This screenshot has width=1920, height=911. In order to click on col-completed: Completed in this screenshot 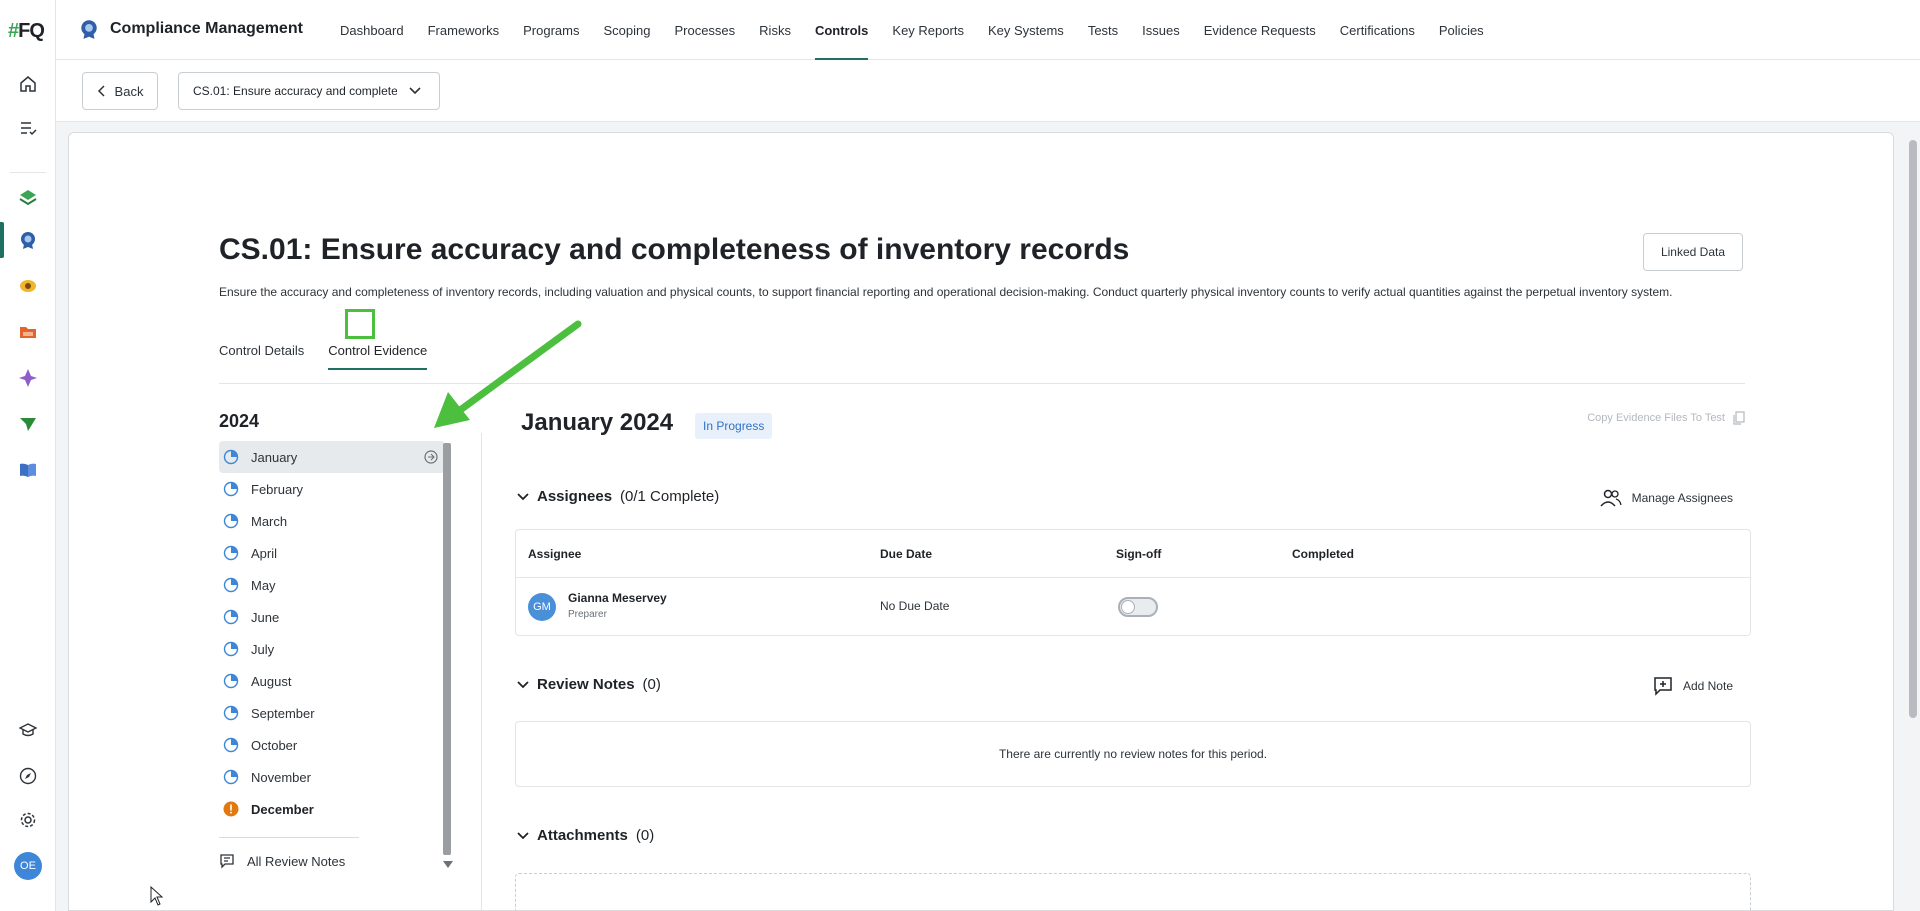, I will do `click(1323, 553)`.